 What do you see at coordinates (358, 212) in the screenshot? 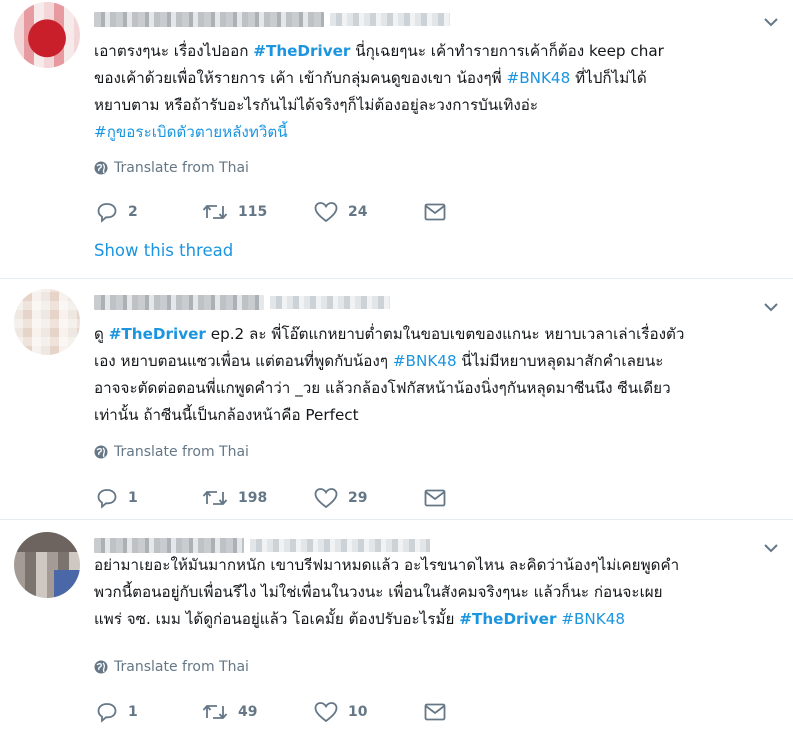
I see `like-count: 24` at bounding box center [358, 212].